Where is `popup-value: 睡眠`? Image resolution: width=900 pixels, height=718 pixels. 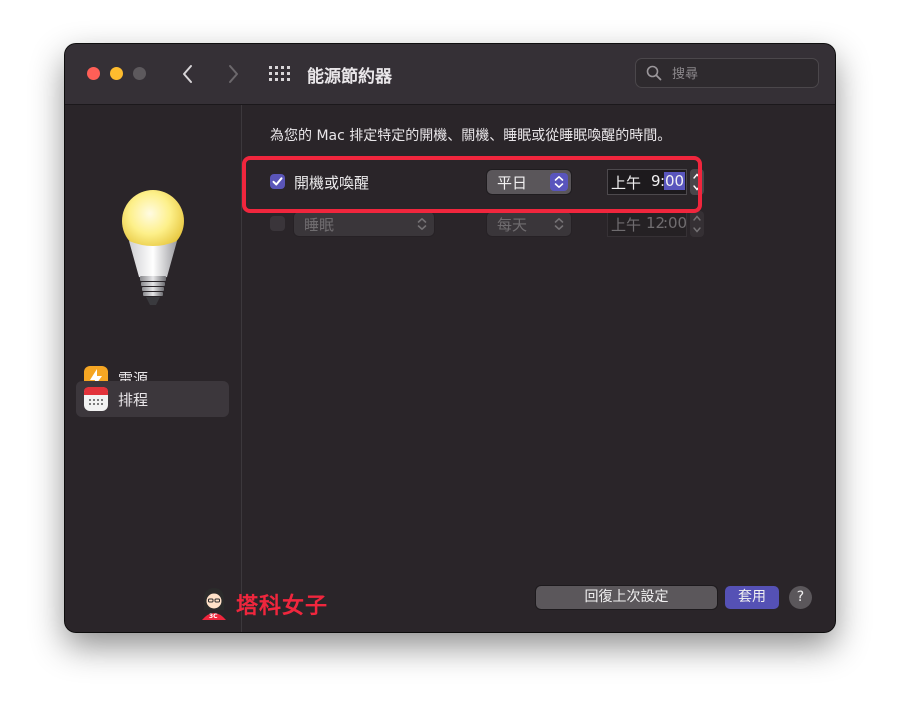 popup-value: 睡眠 is located at coordinates (319, 225).